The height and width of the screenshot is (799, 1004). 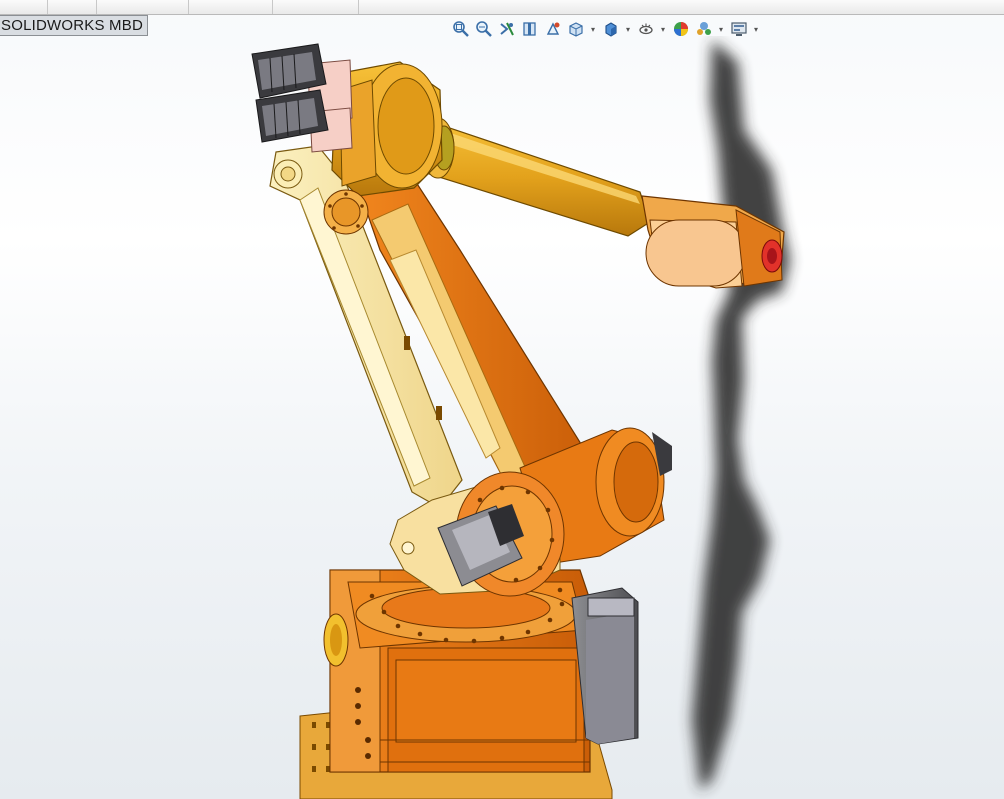 I want to click on model-shadow, so click(x=741, y=415).